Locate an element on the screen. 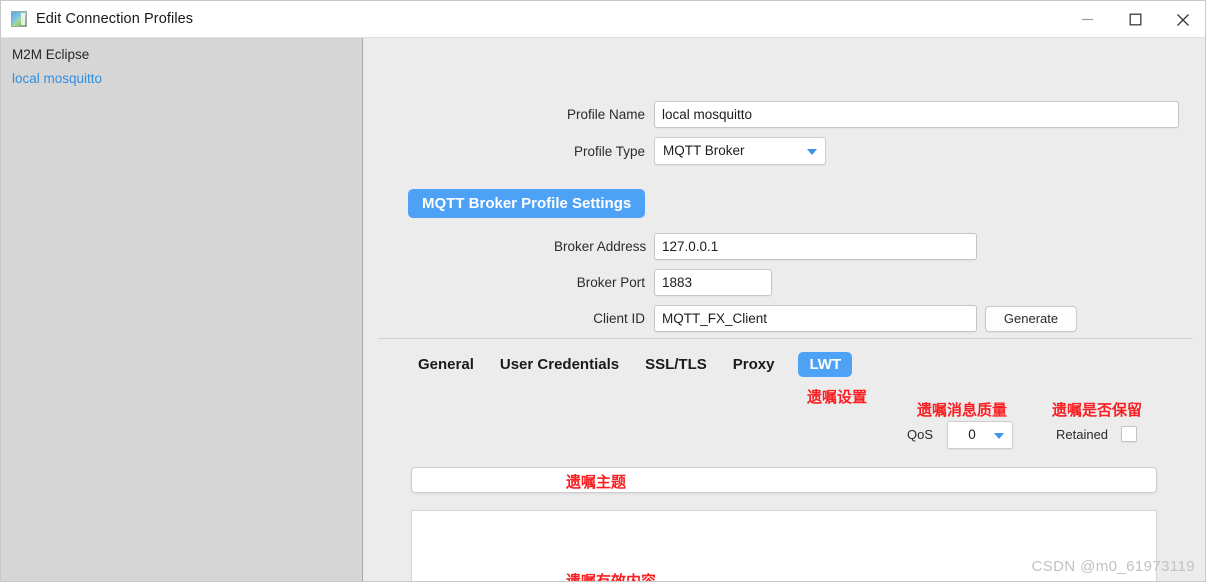 The height and width of the screenshot is (582, 1206). sidebar-item-label: M2M Eclipse is located at coordinates (51, 54).